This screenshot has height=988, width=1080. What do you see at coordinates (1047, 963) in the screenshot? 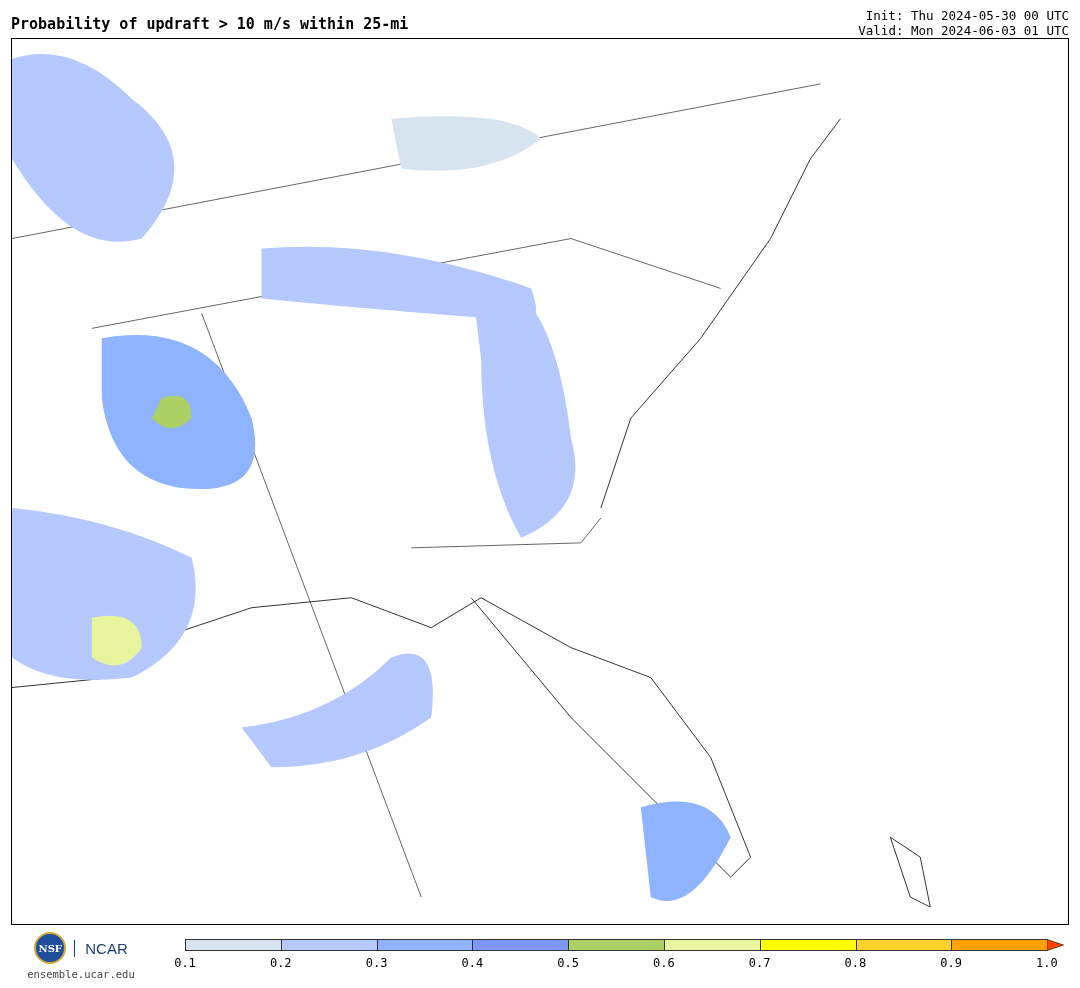
I see `tick-label: 1.0` at bounding box center [1047, 963].